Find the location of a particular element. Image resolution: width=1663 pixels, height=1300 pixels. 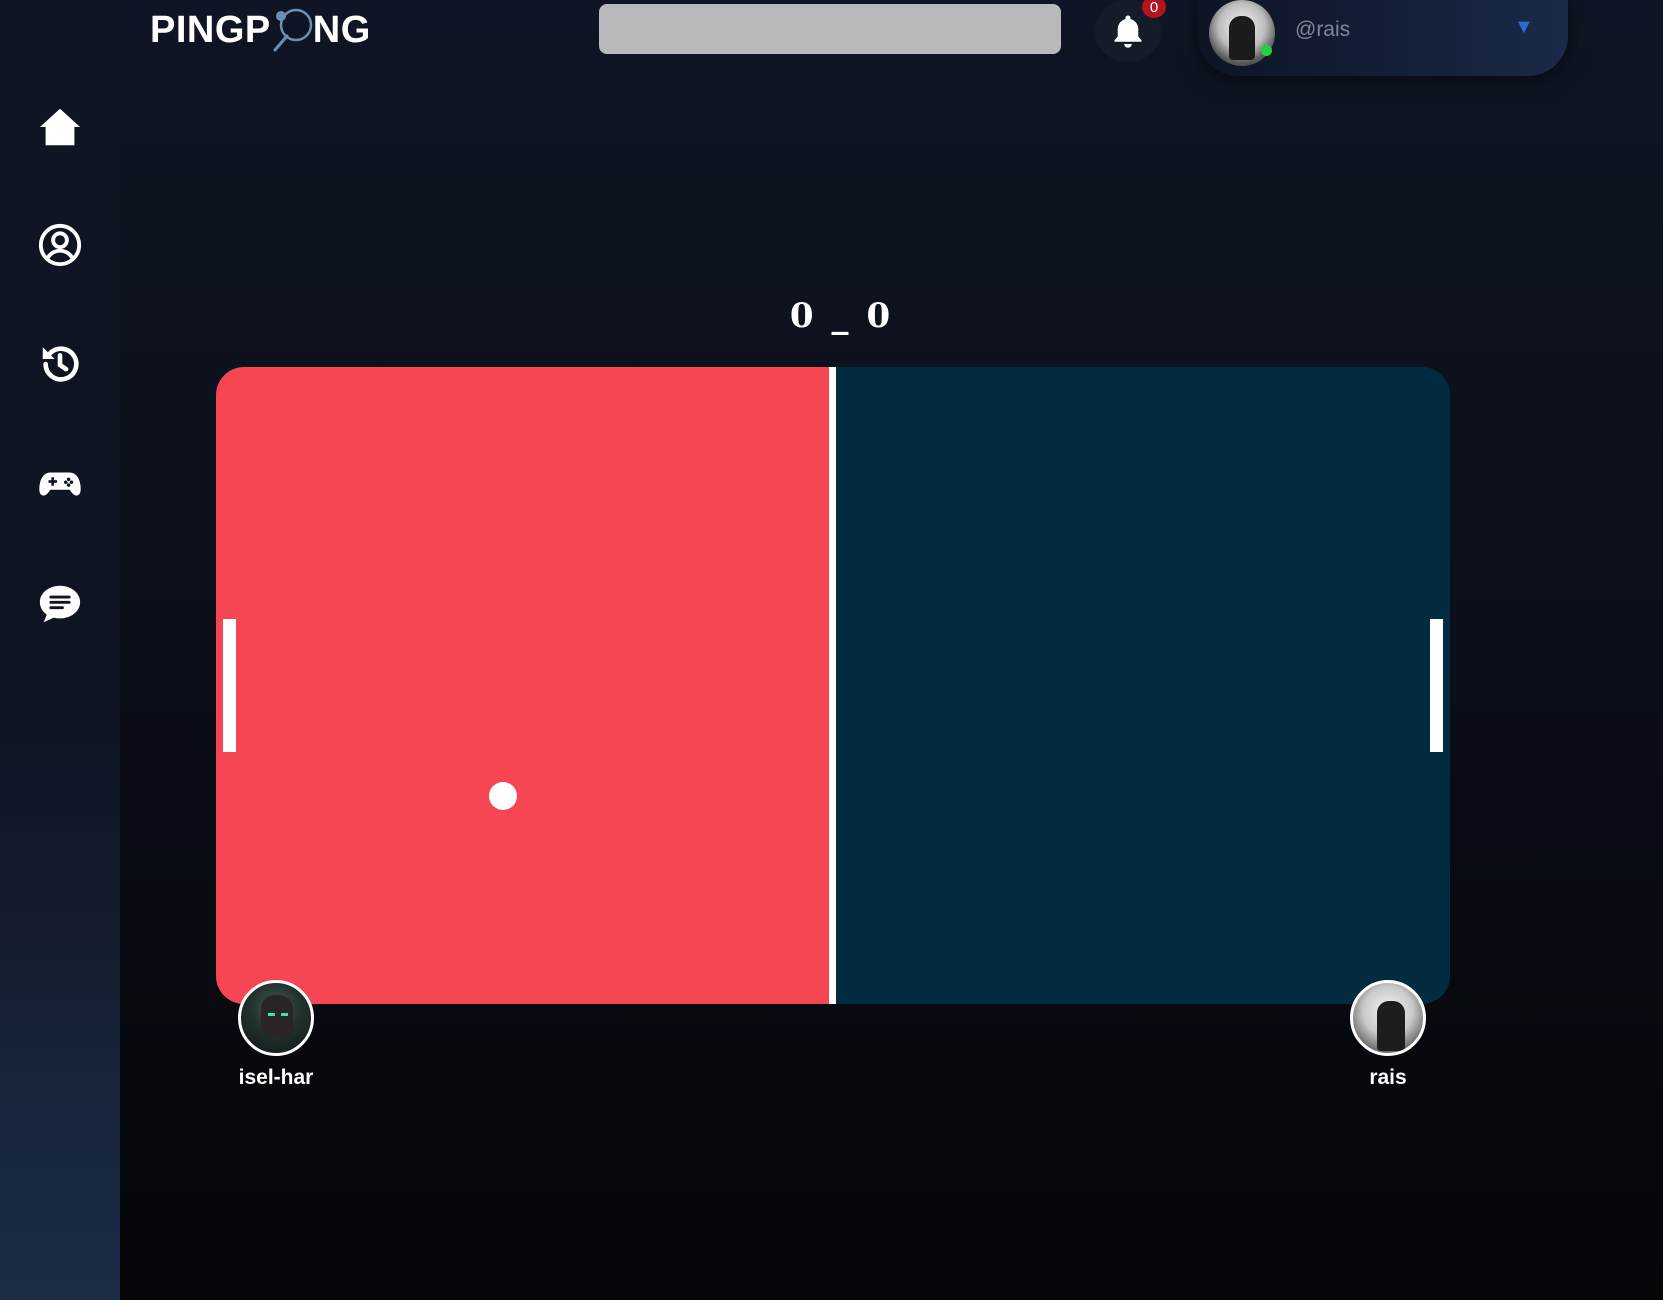

right-paddle is located at coordinates (1436, 685).